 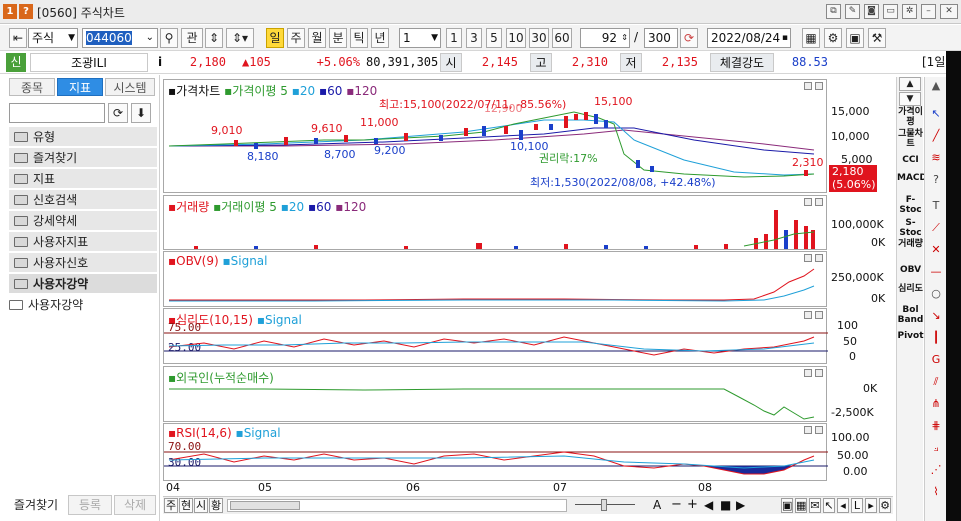 What do you see at coordinates (18, 38) in the screenshot?
I see `prev-symbol-icon: ⇤` at bounding box center [18, 38].